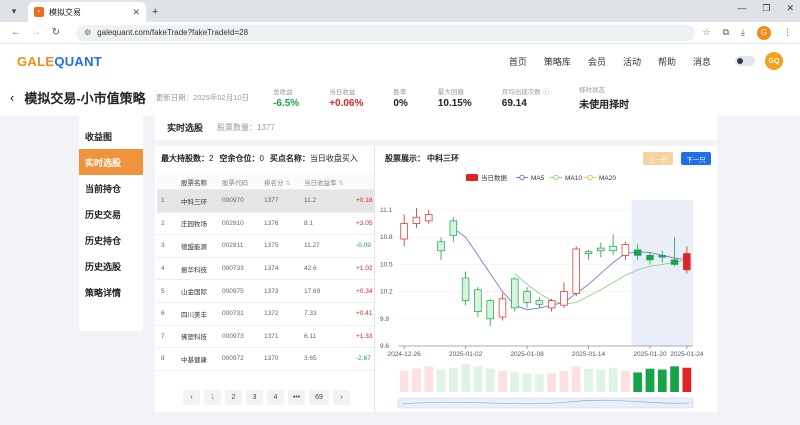 This screenshot has width=800, height=425. I want to click on next-page-button: ›, so click(341, 397).